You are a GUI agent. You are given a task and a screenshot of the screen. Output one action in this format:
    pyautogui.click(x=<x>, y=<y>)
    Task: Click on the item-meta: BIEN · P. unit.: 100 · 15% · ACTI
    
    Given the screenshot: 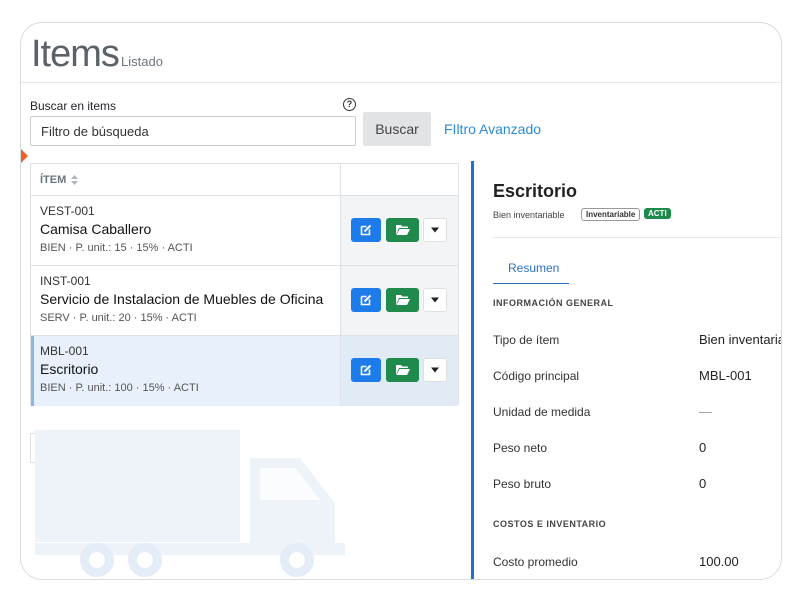 What is the action you would take?
    pyautogui.click(x=119, y=388)
    